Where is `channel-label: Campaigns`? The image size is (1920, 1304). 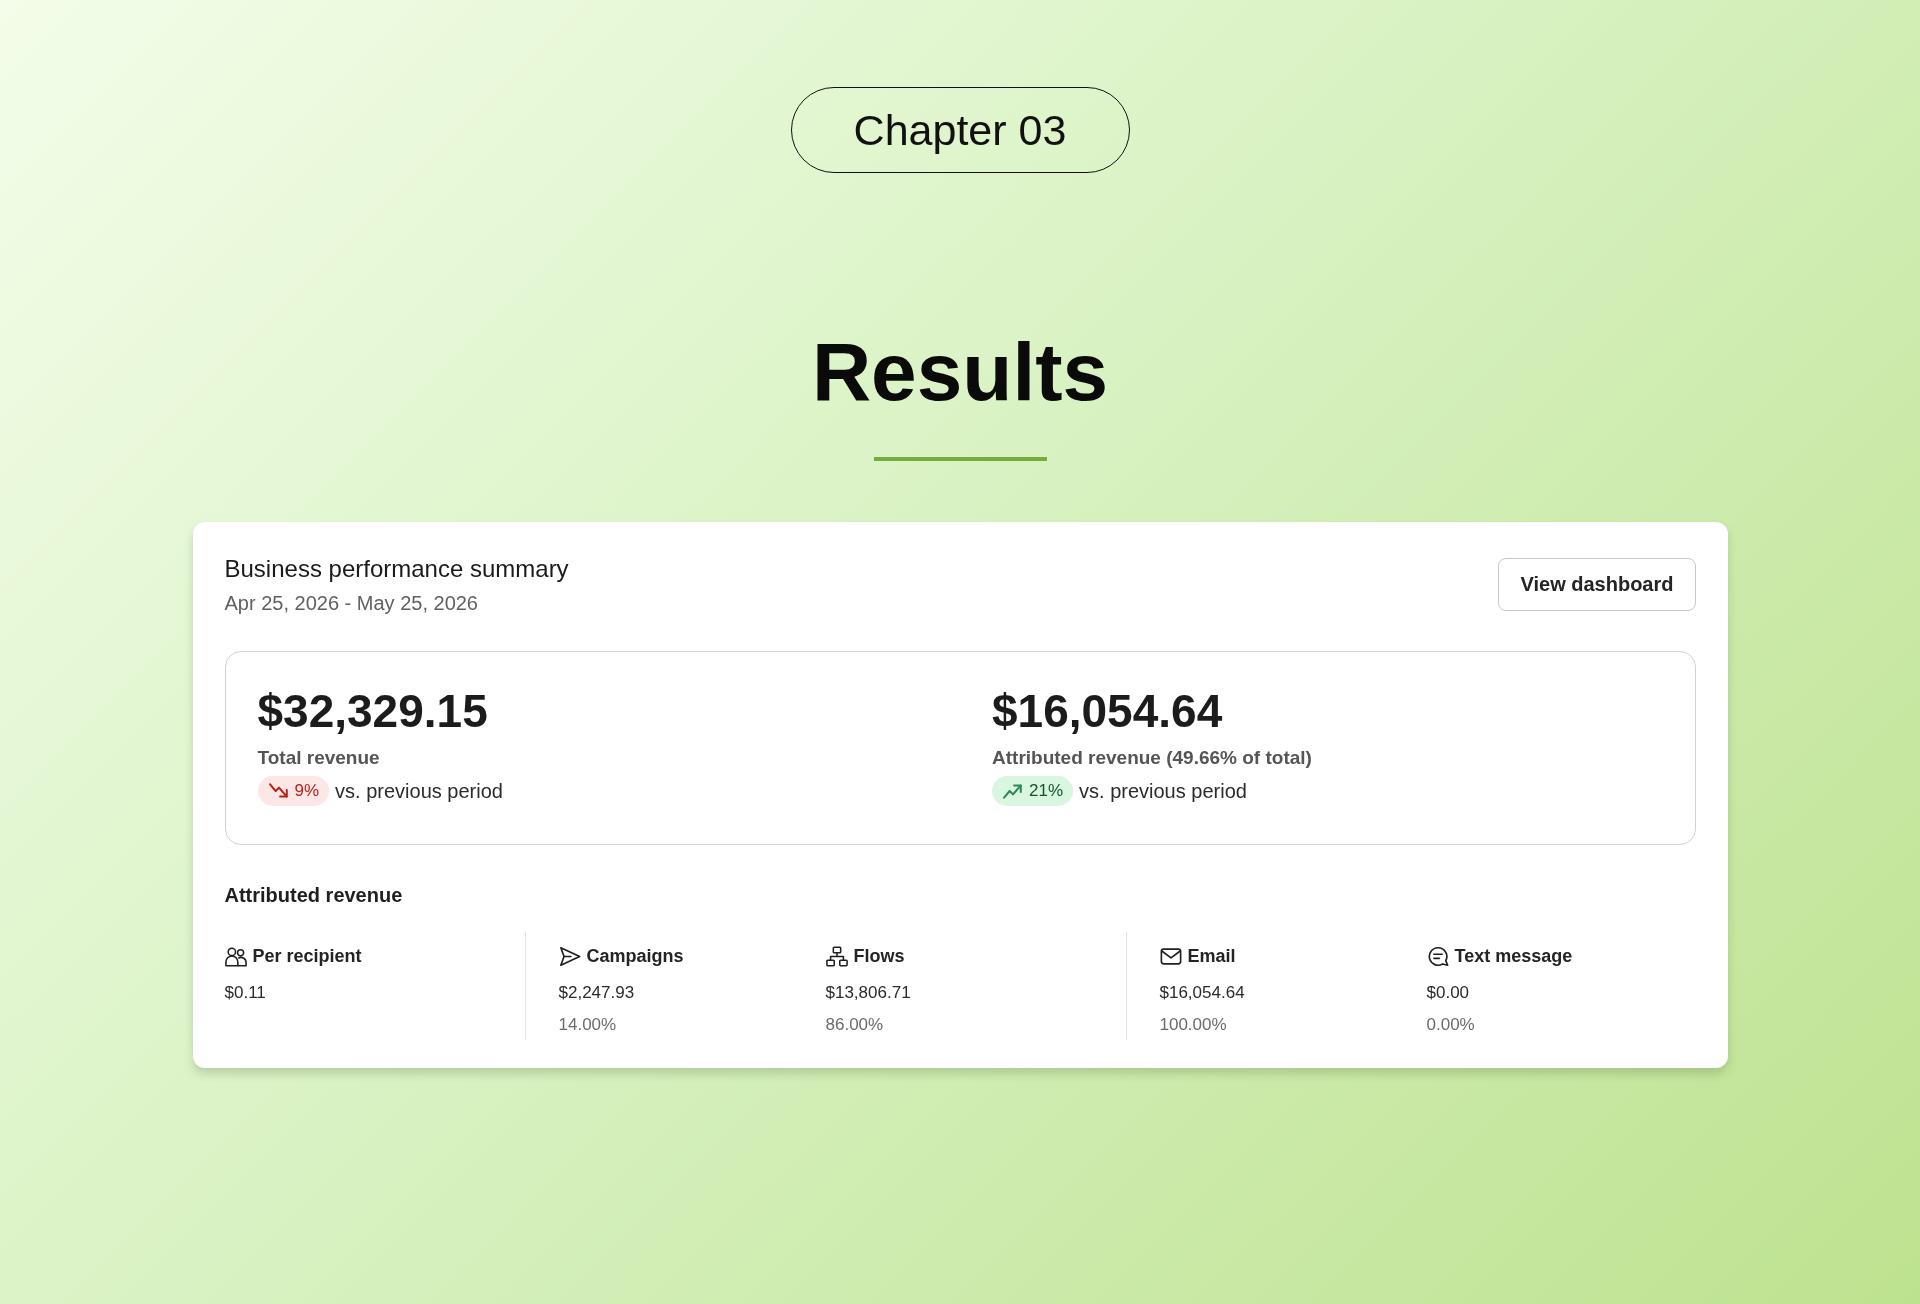 channel-label: Campaigns is located at coordinates (635, 956).